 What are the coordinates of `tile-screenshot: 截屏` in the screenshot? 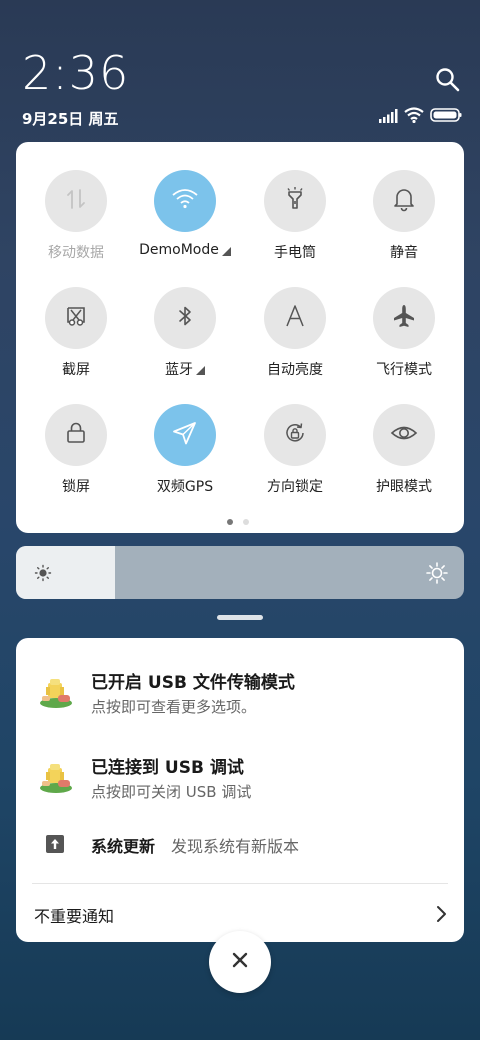 It's located at (76, 333).